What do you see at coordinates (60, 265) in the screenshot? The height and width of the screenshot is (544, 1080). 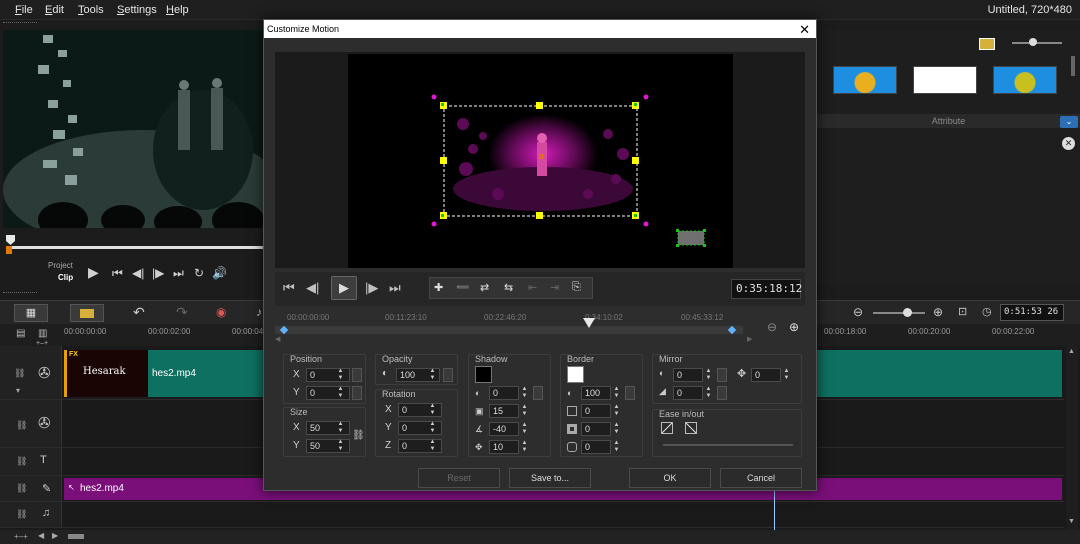 I see `project-mode-label: Project` at bounding box center [60, 265].